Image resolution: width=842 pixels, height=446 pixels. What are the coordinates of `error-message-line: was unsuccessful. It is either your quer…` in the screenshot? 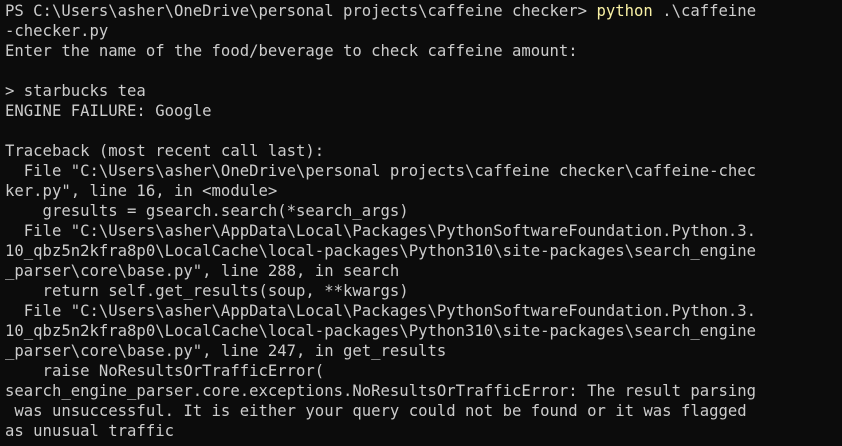 It's located at (376, 411).